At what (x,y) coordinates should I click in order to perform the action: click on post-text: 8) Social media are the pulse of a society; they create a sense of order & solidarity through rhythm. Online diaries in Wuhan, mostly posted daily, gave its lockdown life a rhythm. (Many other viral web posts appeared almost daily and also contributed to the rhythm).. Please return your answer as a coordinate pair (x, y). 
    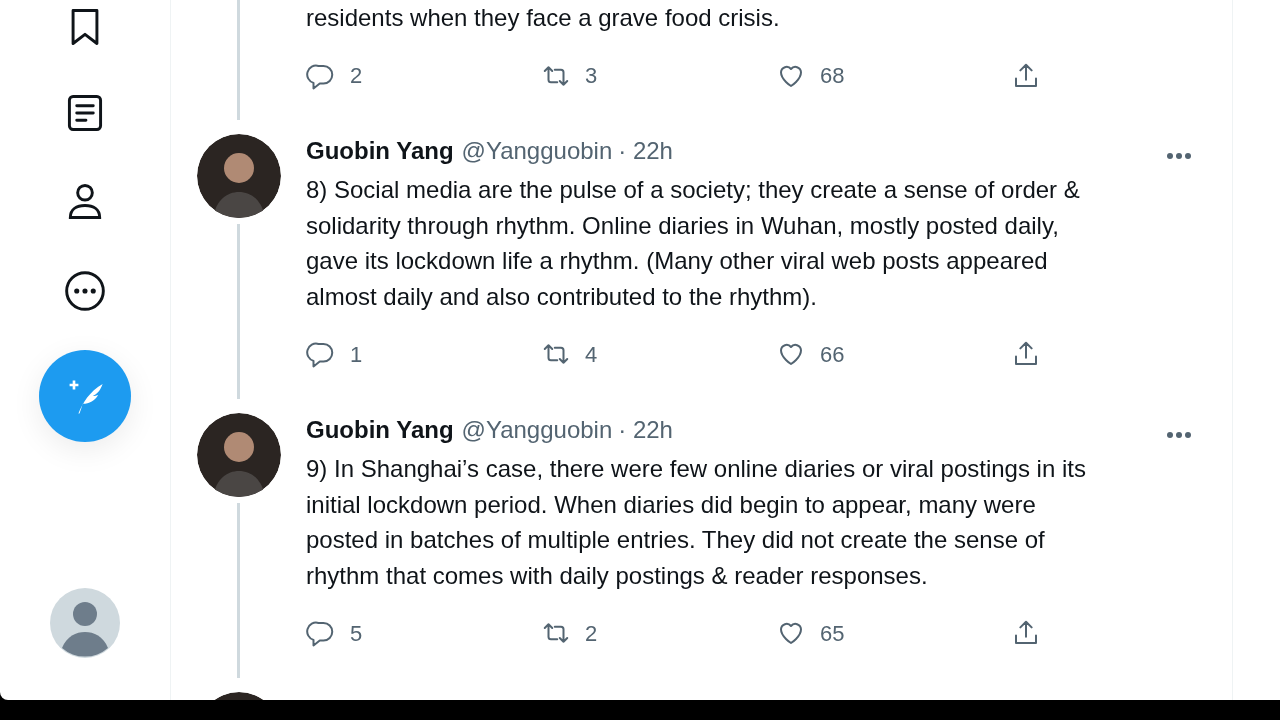
    Looking at the image, I should click on (693, 243).